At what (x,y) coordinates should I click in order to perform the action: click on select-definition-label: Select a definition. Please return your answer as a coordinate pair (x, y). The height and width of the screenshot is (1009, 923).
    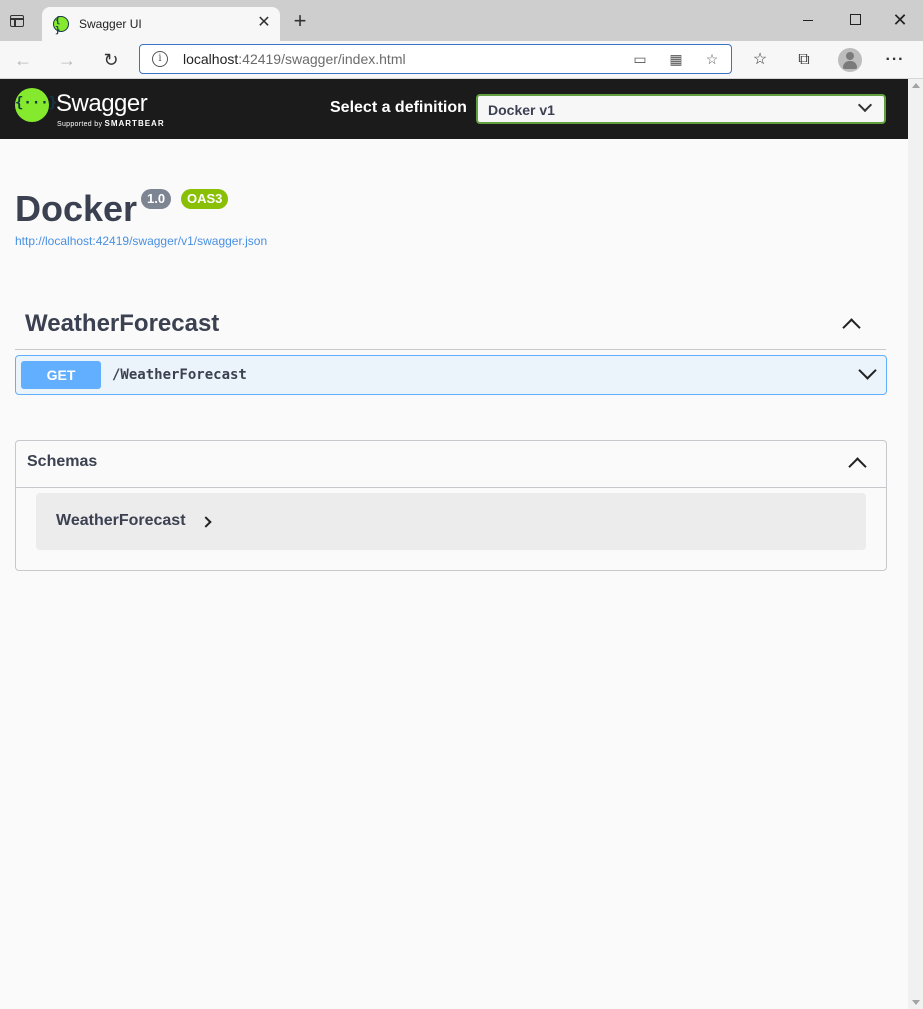
    Looking at the image, I should click on (398, 107).